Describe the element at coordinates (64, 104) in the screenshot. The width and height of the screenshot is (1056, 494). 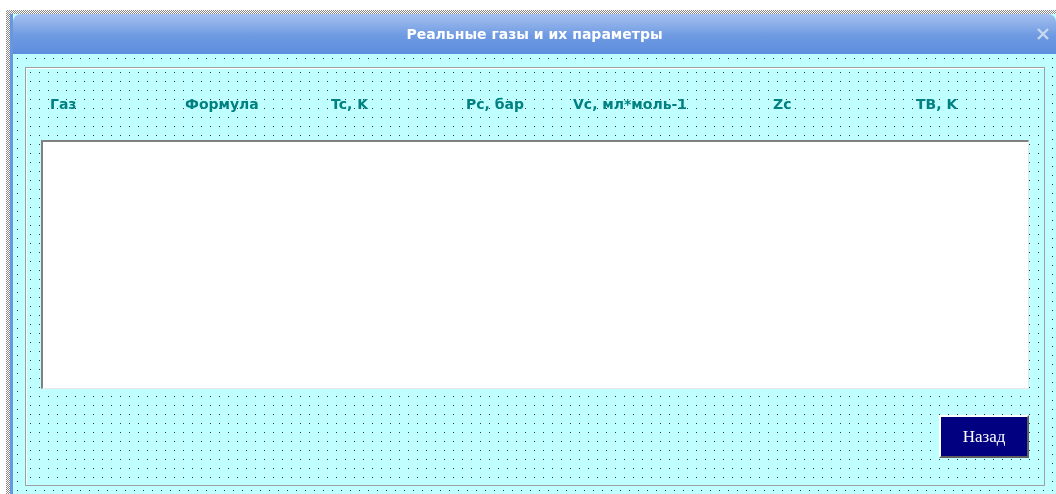
I see `column-label: Газ` at that location.